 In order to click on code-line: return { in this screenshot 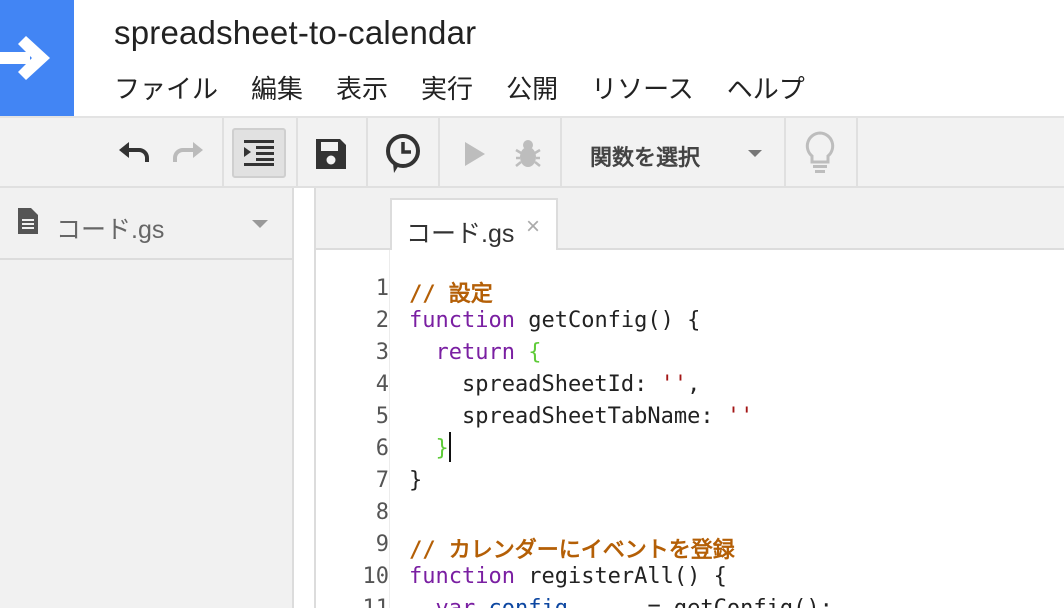, I will do `click(475, 352)`.